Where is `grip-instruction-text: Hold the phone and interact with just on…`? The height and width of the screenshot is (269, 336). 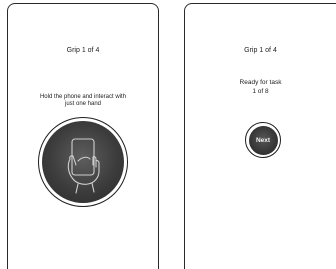 grip-instruction-text: Hold the phone and interact with just on… is located at coordinates (83, 101).